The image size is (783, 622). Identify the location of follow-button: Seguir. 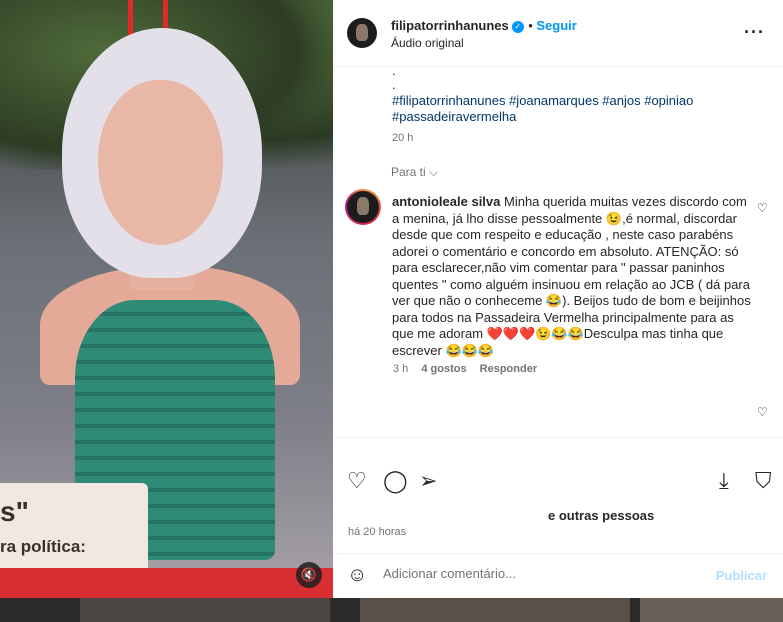
(556, 25).